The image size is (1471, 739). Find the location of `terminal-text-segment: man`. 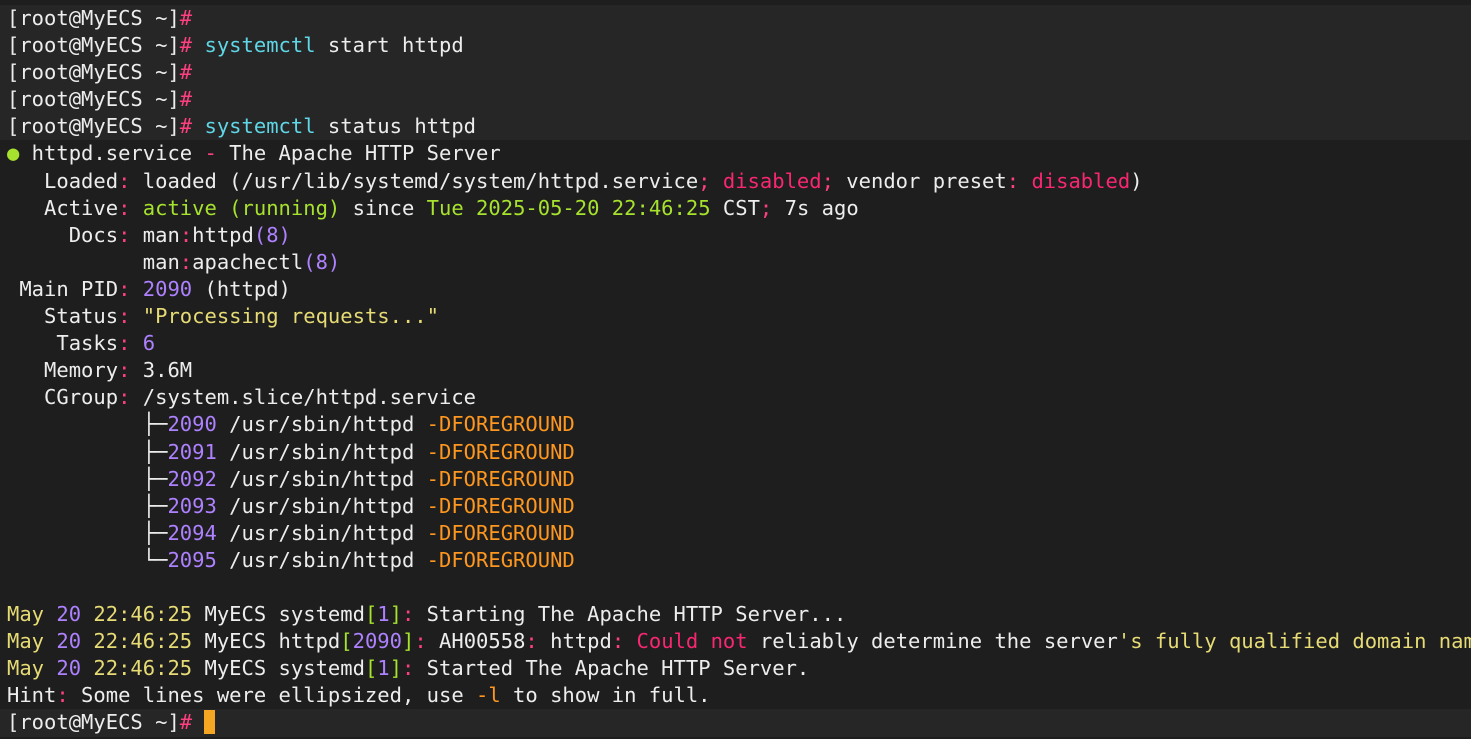

terminal-text-segment: man is located at coordinates (155, 234).